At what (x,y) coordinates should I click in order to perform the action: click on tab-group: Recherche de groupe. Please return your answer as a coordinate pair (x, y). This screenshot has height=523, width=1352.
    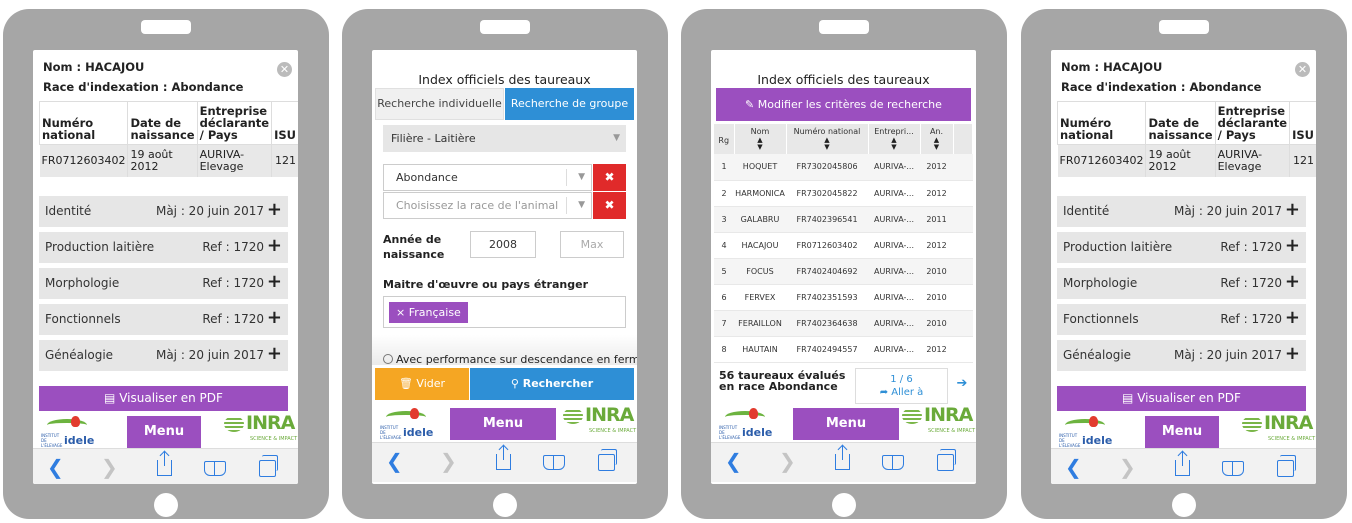
    Looking at the image, I should click on (569, 104).